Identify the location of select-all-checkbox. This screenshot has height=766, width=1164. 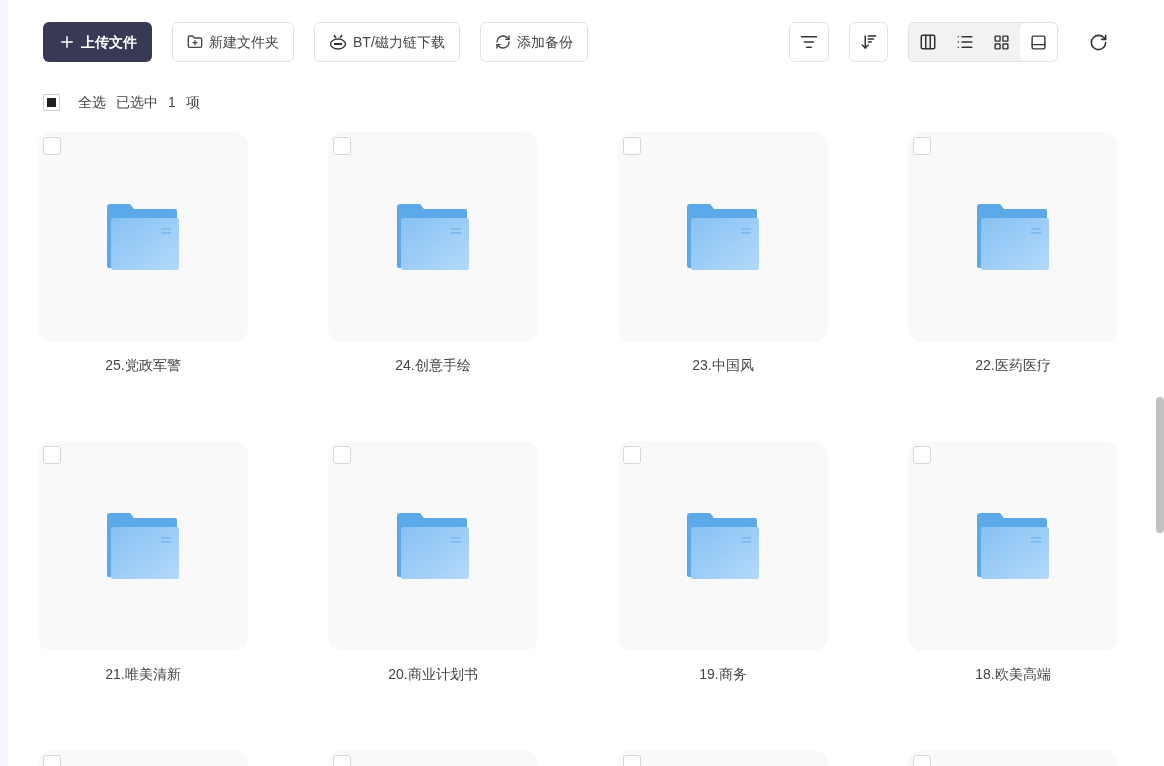
(51, 102).